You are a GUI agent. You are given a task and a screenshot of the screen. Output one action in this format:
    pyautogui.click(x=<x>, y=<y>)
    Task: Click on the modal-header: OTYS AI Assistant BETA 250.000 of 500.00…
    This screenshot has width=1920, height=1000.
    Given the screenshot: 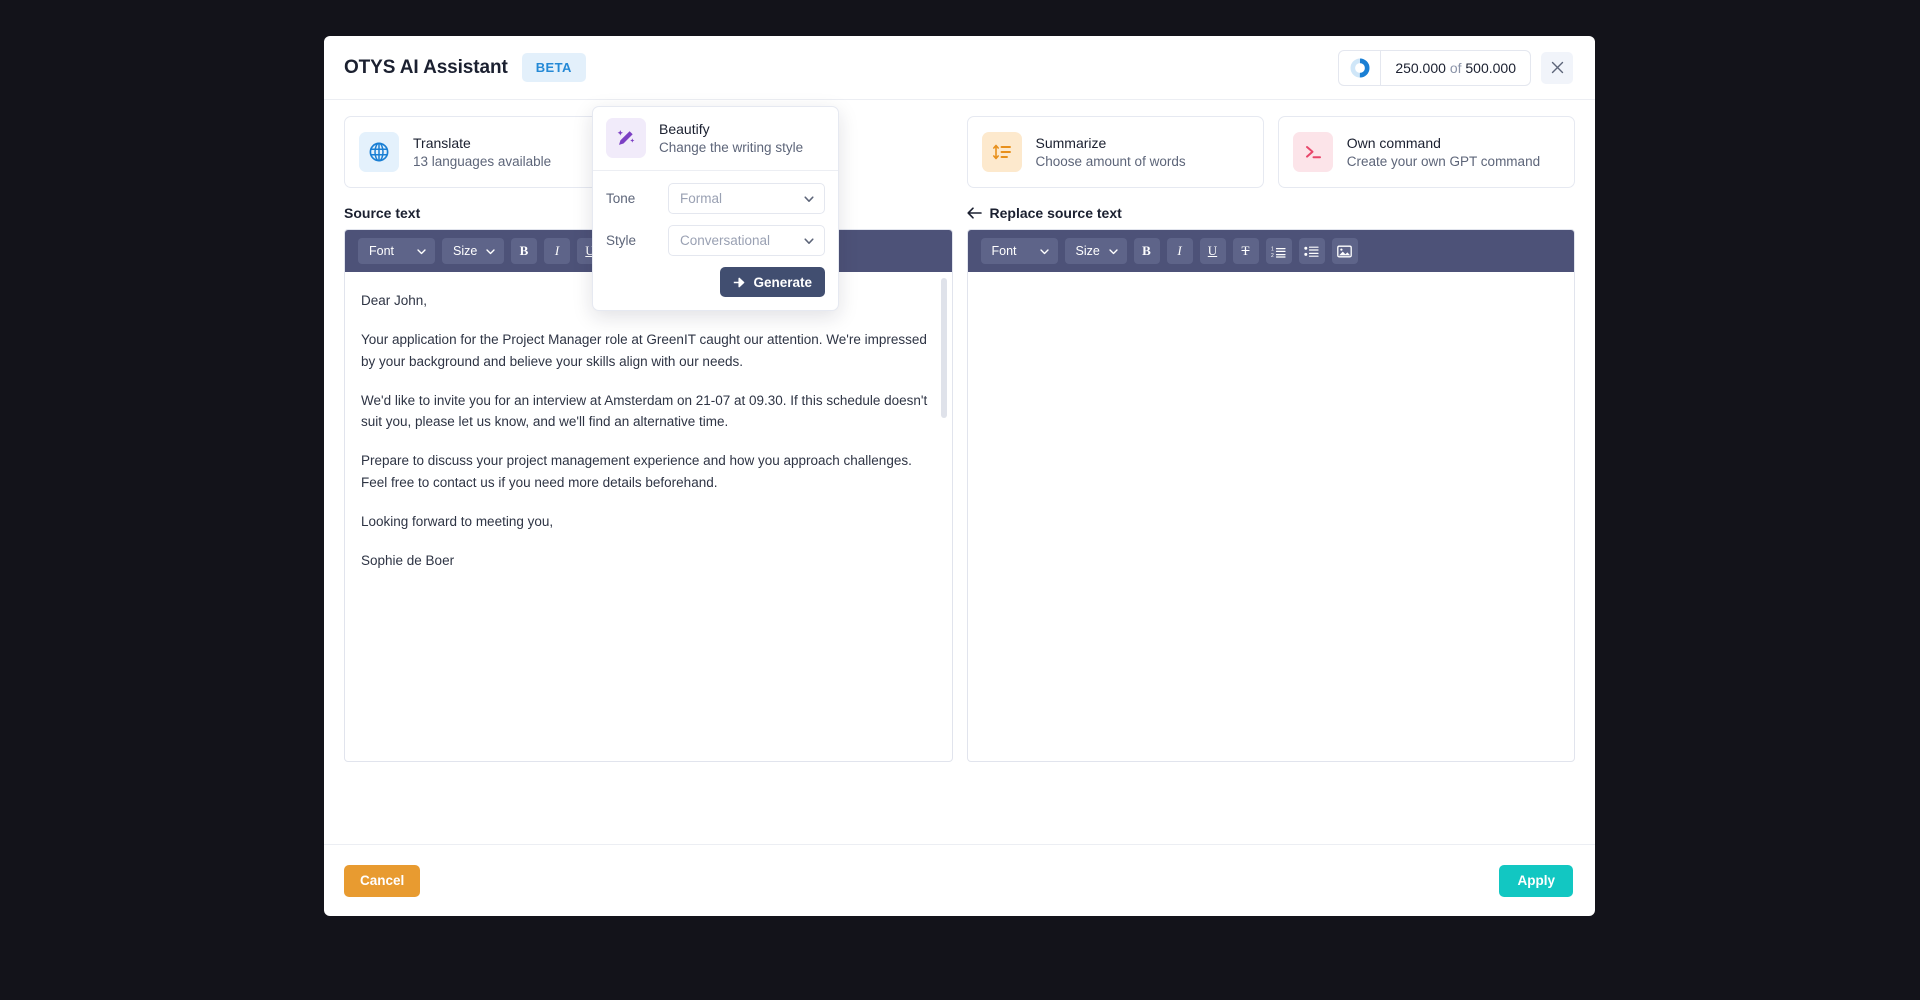 What is the action you would take?
    pyautogui.click(x=959, y=68)
    